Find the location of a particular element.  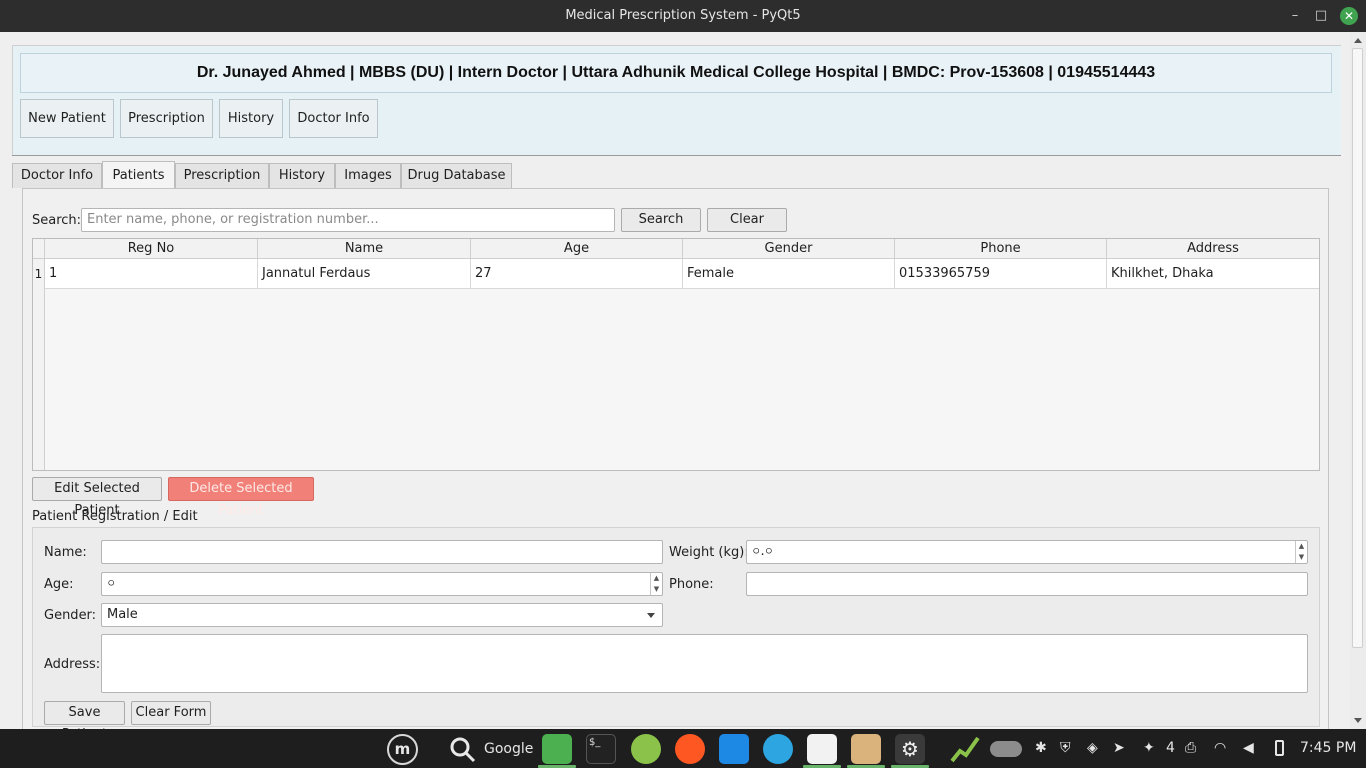

edit-selected-patient-button: Edit Selected Patient is located at coordinates (97, 497).